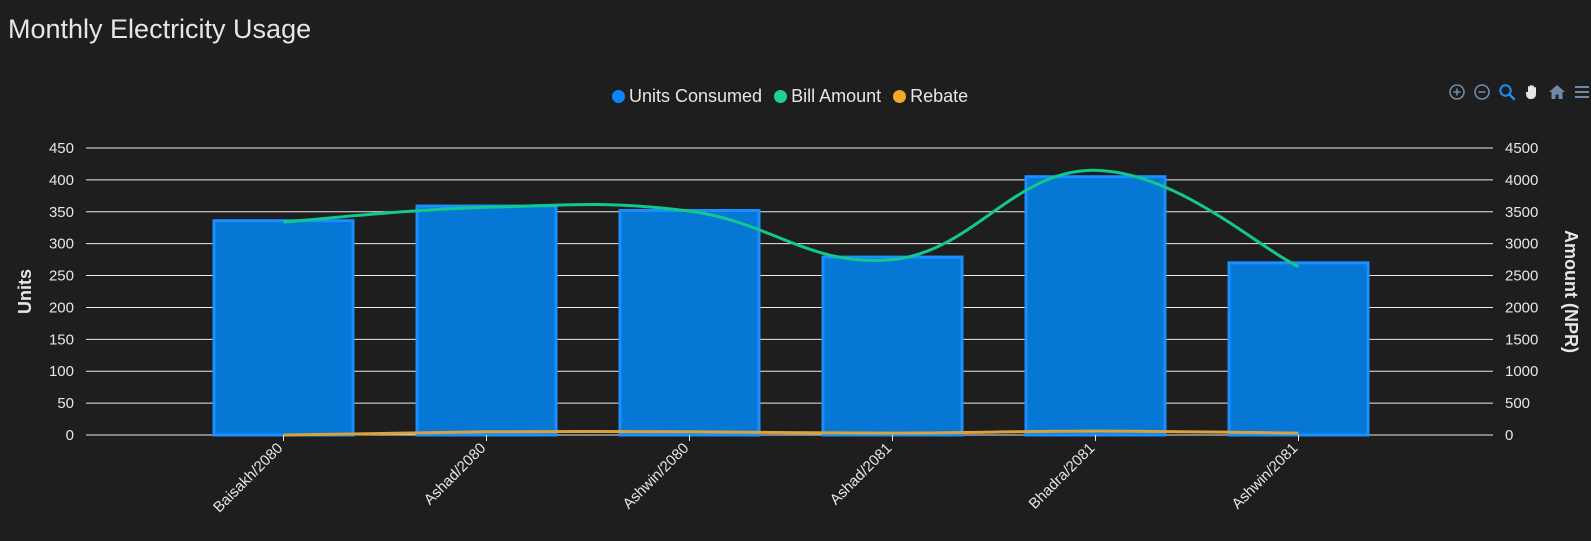  Describe the element at coordinates (61, 180) in the screenshot. I see `y-left-tick-label: 400` at that location.